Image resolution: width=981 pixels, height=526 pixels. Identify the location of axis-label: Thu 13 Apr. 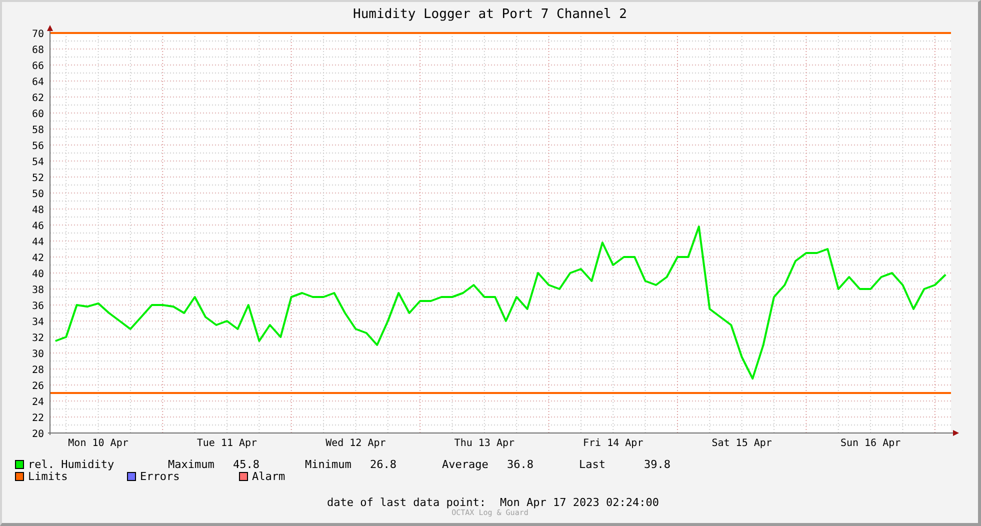
(484, 443).